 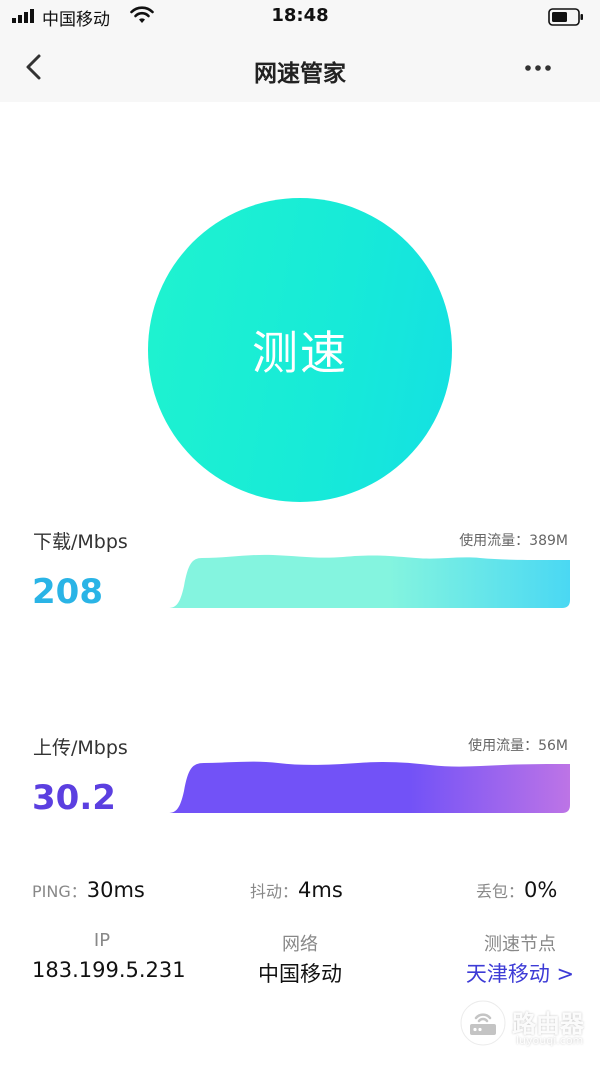 I want to click on watermark-domain: luyouqi.com, so click(x=550, y=1040).